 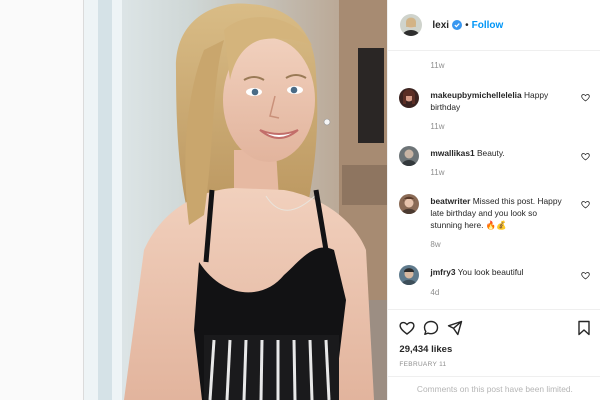 I want to click on comment-body: jmfry3 You look beautiful, so click(x=500, y=272).